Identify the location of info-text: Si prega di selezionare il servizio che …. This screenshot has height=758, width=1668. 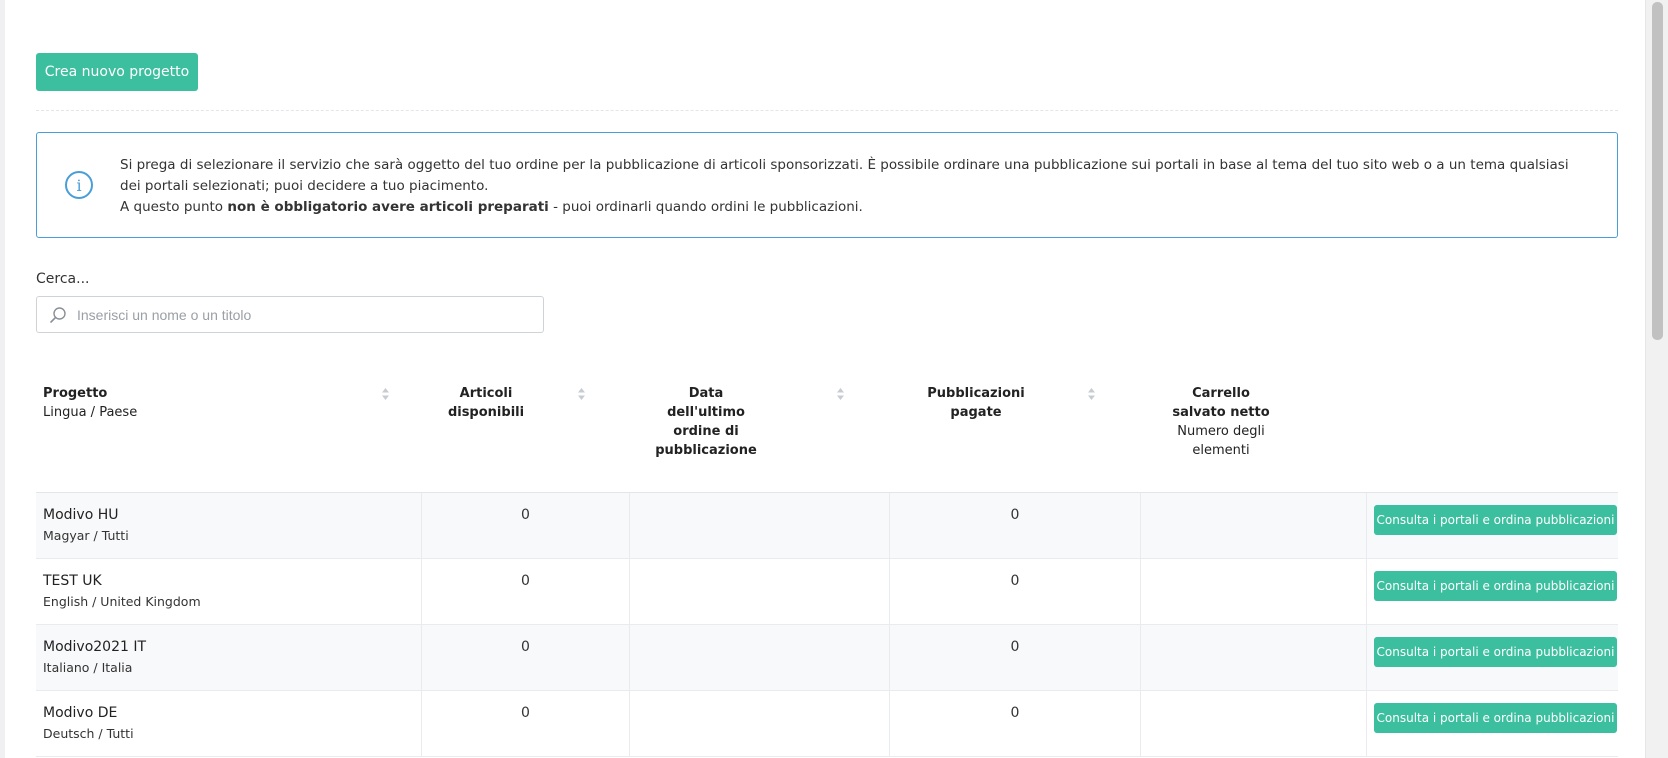
(850, 186).